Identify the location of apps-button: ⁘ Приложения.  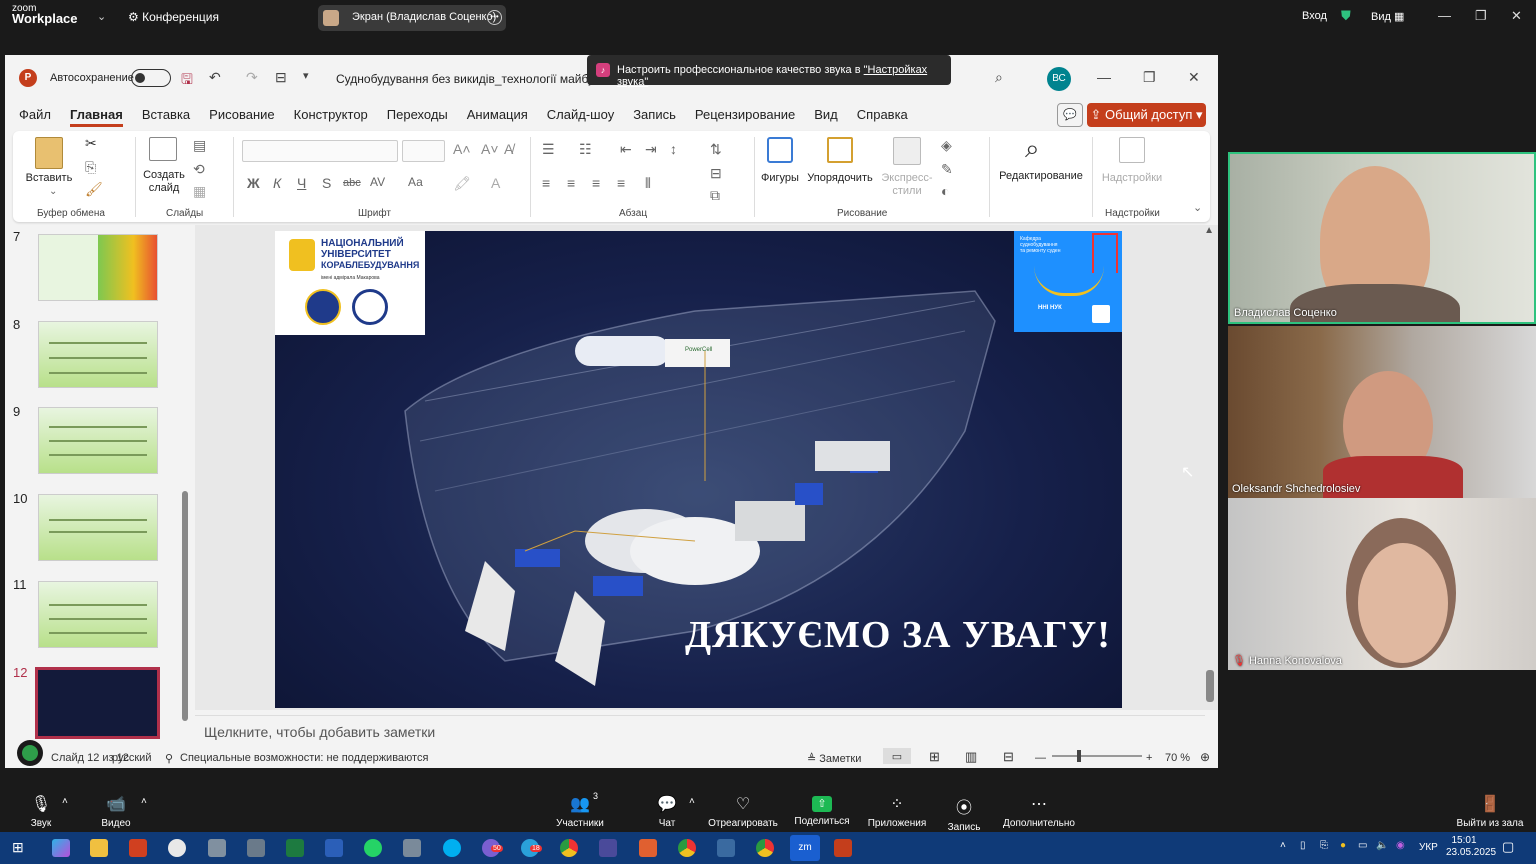
(897, 811).